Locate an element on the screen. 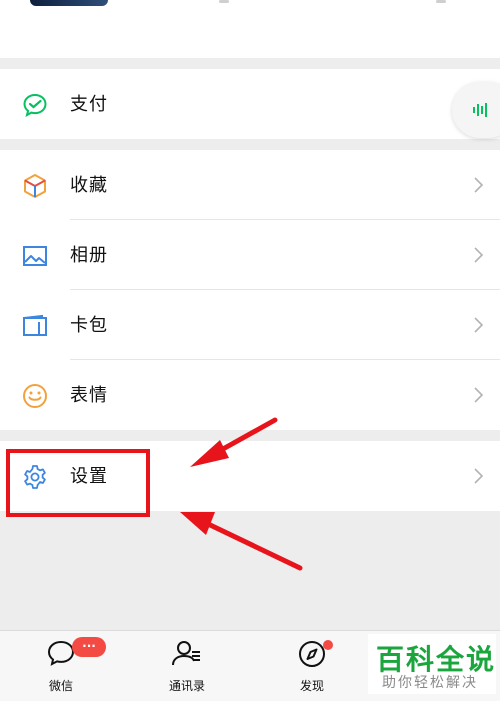 This screenshot has height=701, width=500. menu-label-album: 相册 is located at coordinates (89, 255).